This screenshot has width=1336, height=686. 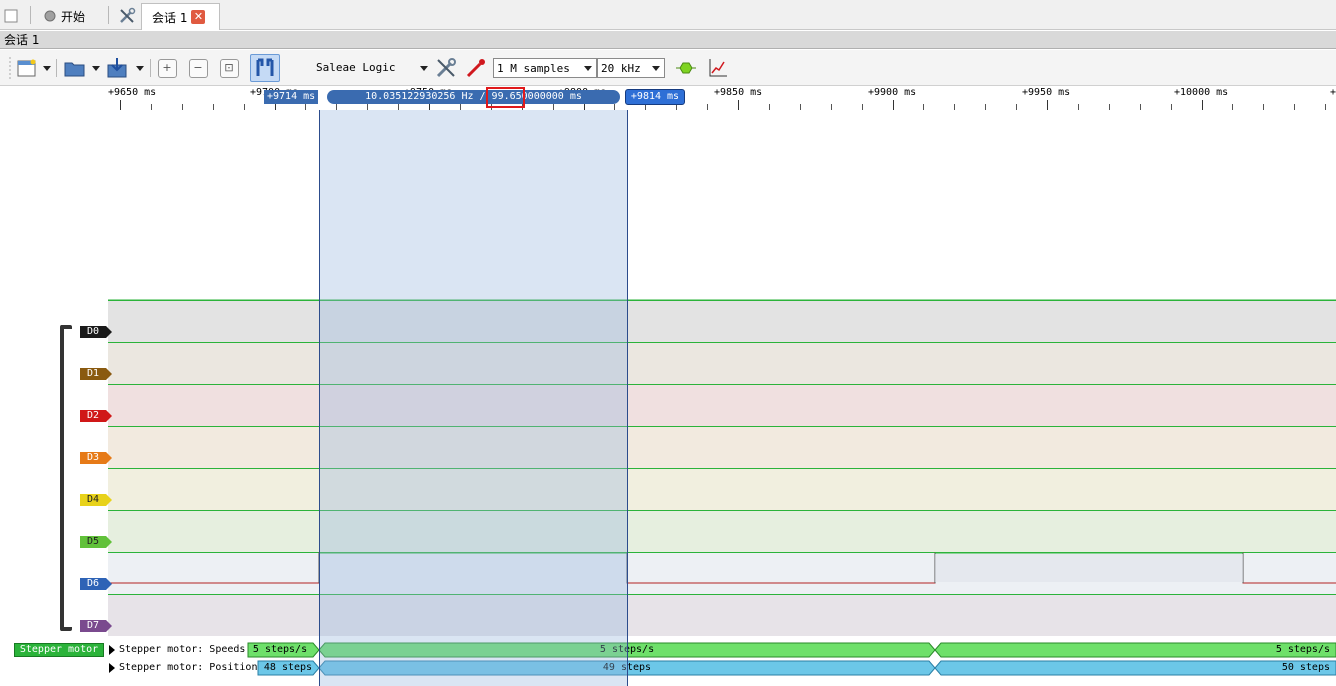 I want to click on channel-label-d2: D2, so click(x=96, y=416).